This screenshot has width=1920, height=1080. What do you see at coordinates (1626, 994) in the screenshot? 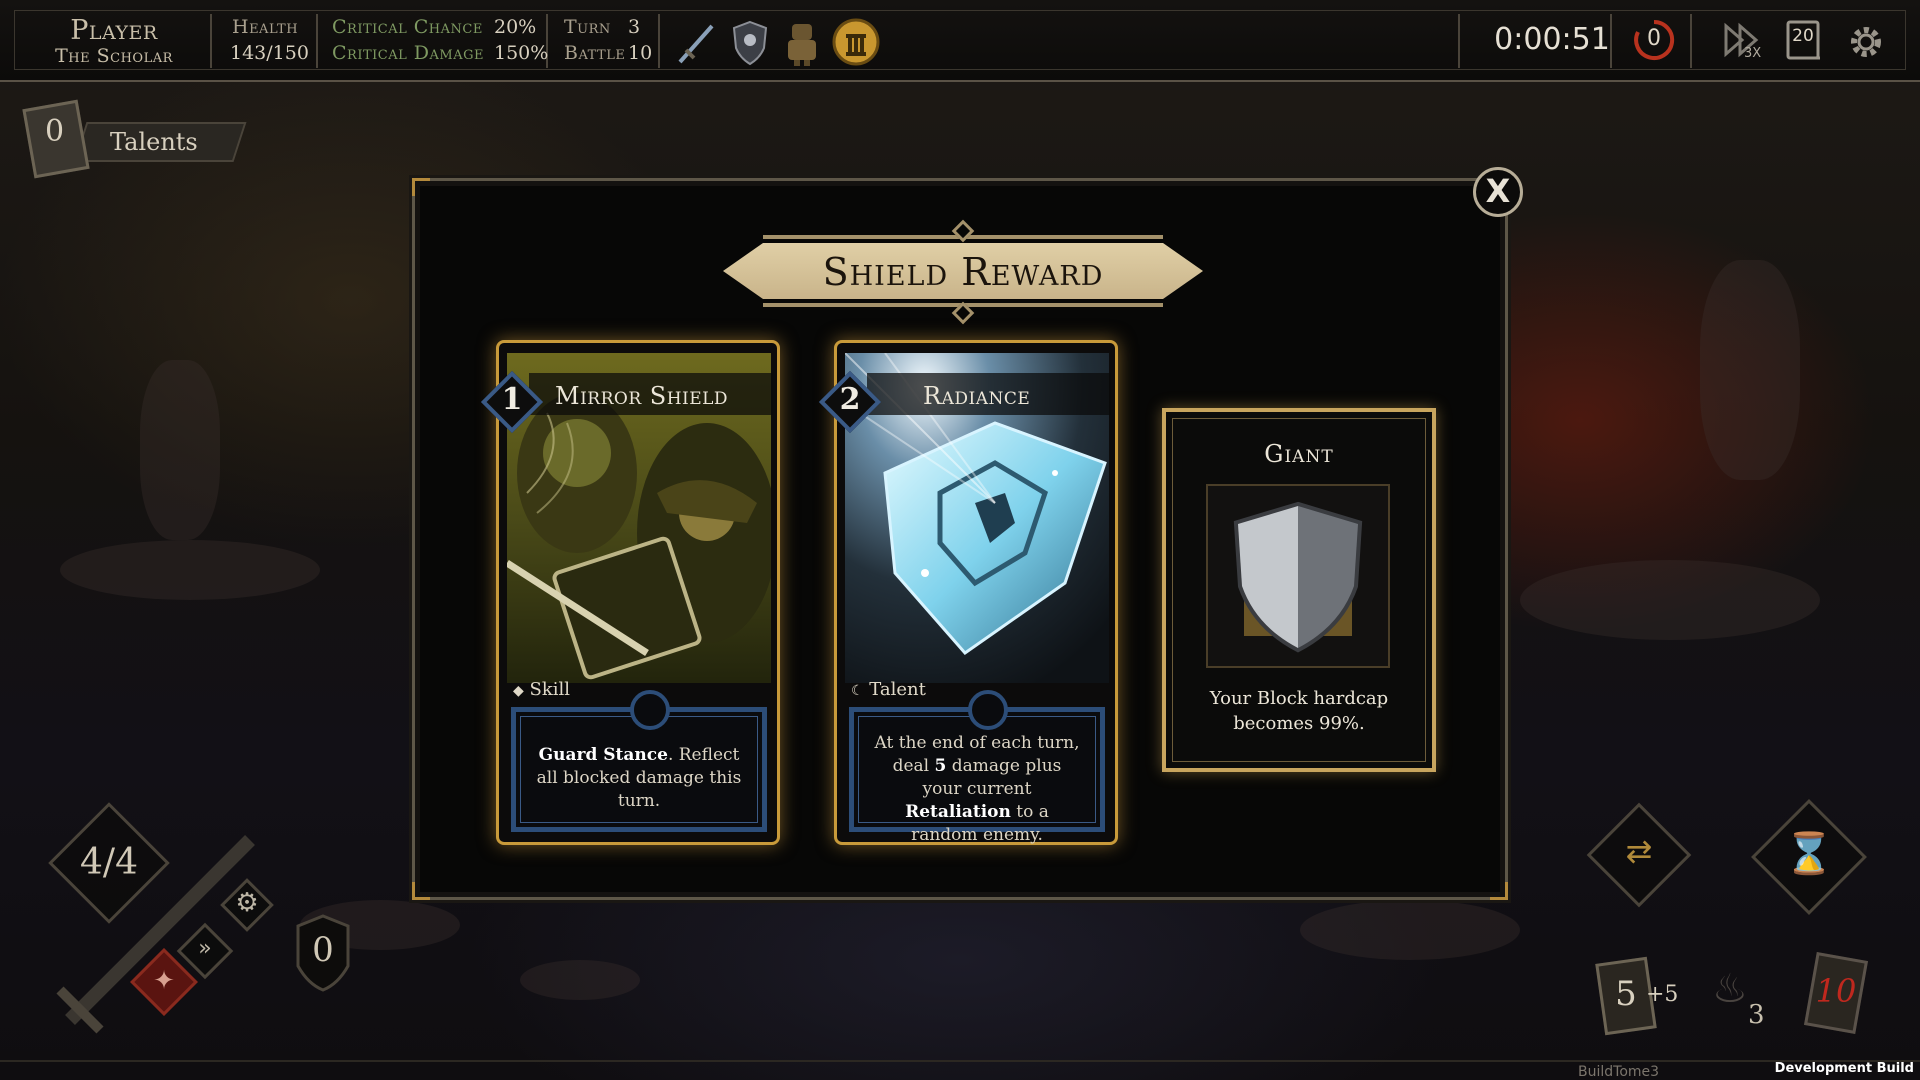
I see `draw-pile-count: 5` at bounding box center [1626, 994].